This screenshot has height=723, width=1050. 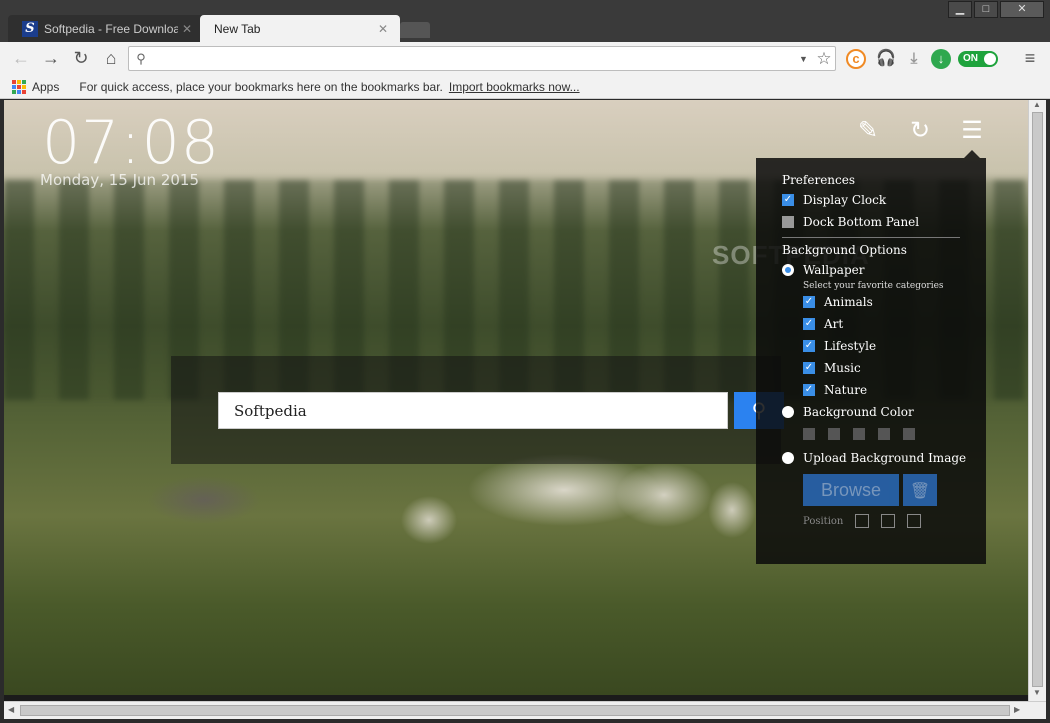 I want to click on category-label: Nature, so click(x=846, y=390).